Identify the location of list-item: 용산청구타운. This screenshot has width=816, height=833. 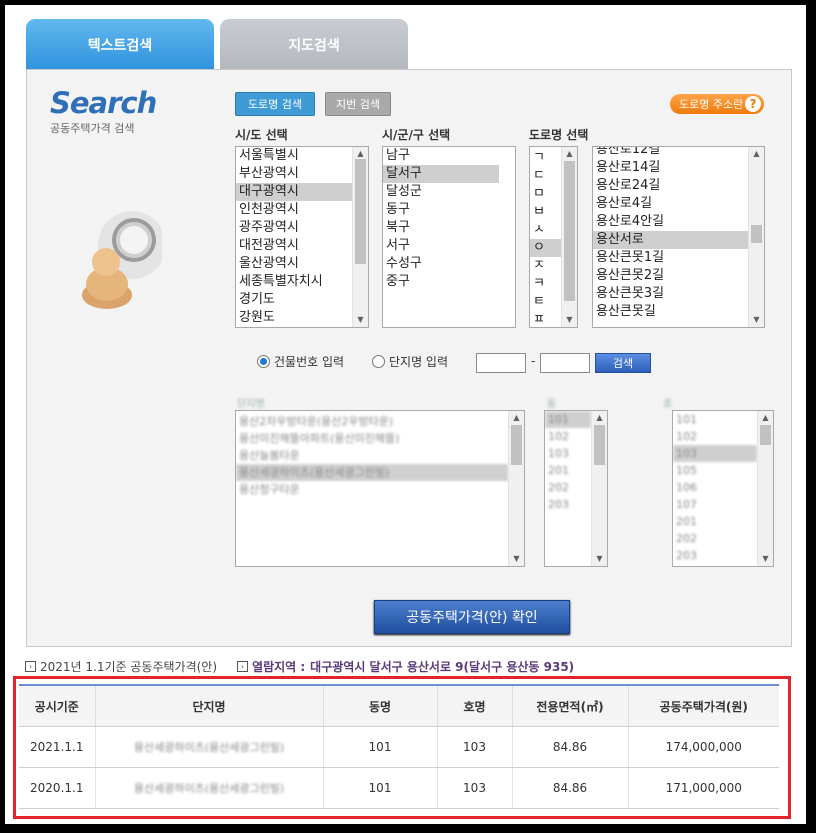
(372, 489).